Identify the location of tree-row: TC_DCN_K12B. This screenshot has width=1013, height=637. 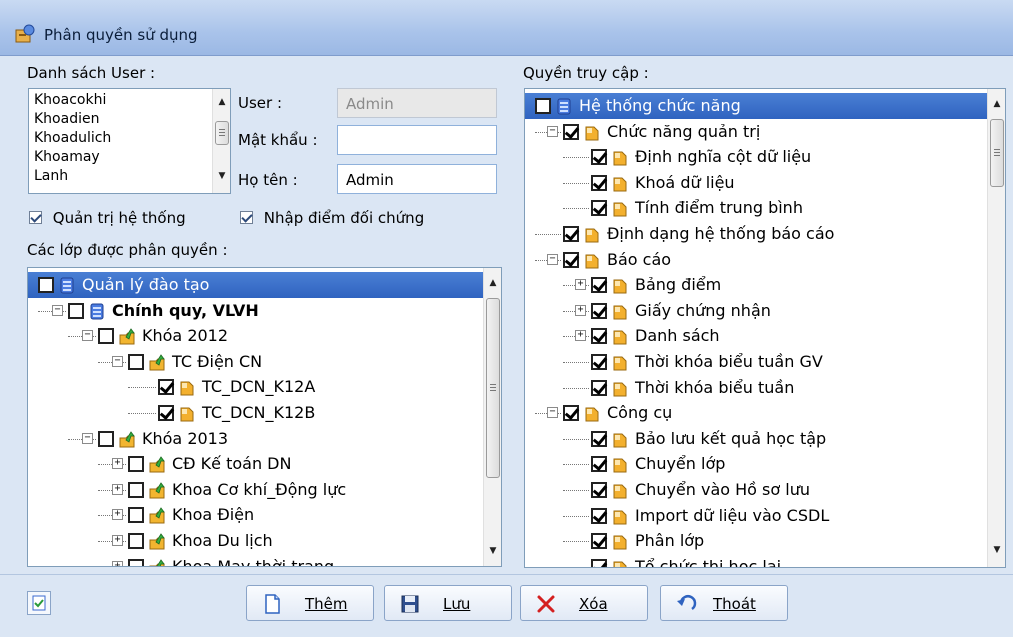
(256, 413).